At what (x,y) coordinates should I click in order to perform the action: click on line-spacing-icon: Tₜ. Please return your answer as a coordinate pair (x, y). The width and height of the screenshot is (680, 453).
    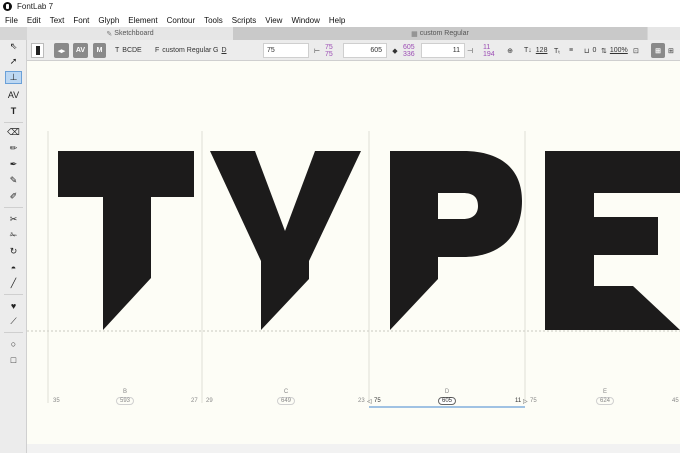
    Looking at the image, I should click on (559, 50).